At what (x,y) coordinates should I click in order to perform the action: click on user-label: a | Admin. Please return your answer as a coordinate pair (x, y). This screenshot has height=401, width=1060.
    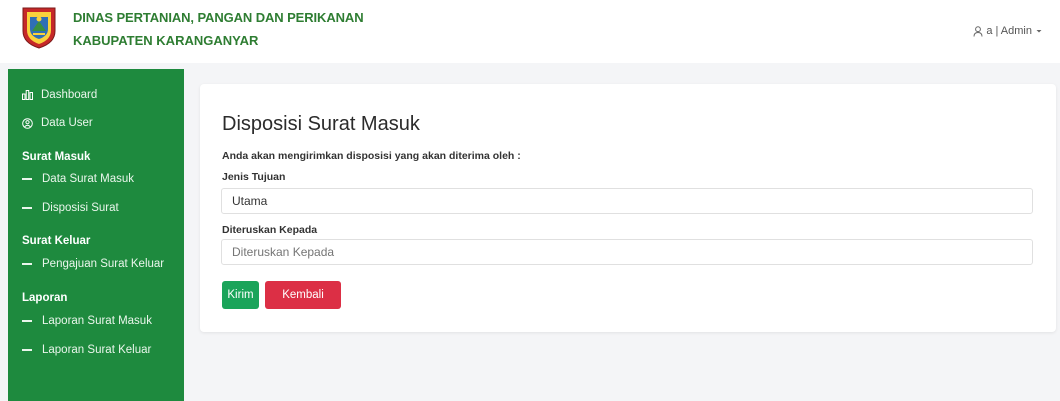
    Looking at the image, I should click on (1009, 31).